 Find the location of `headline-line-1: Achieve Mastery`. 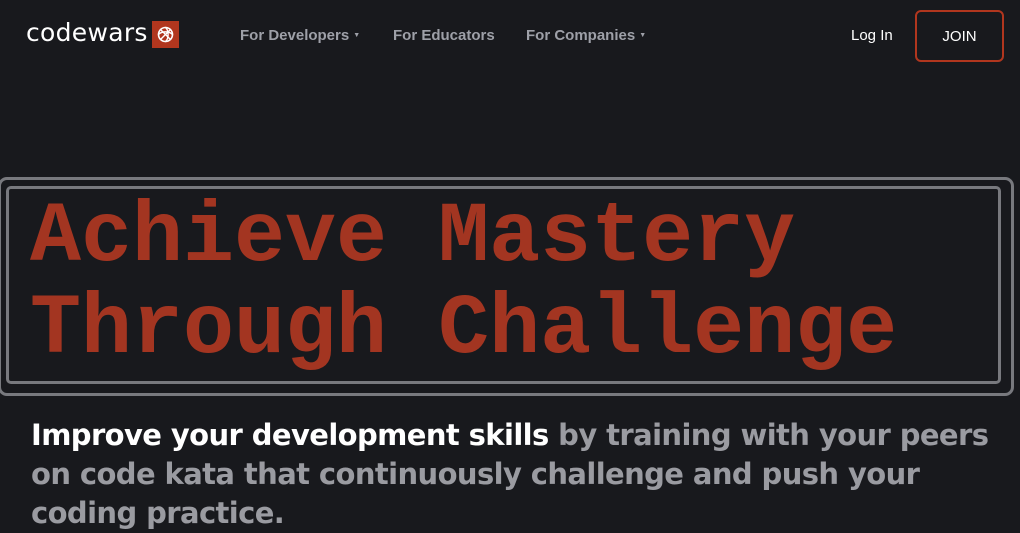

headline-line-1: Achieve Mastery is located at coordinates (413, 237).